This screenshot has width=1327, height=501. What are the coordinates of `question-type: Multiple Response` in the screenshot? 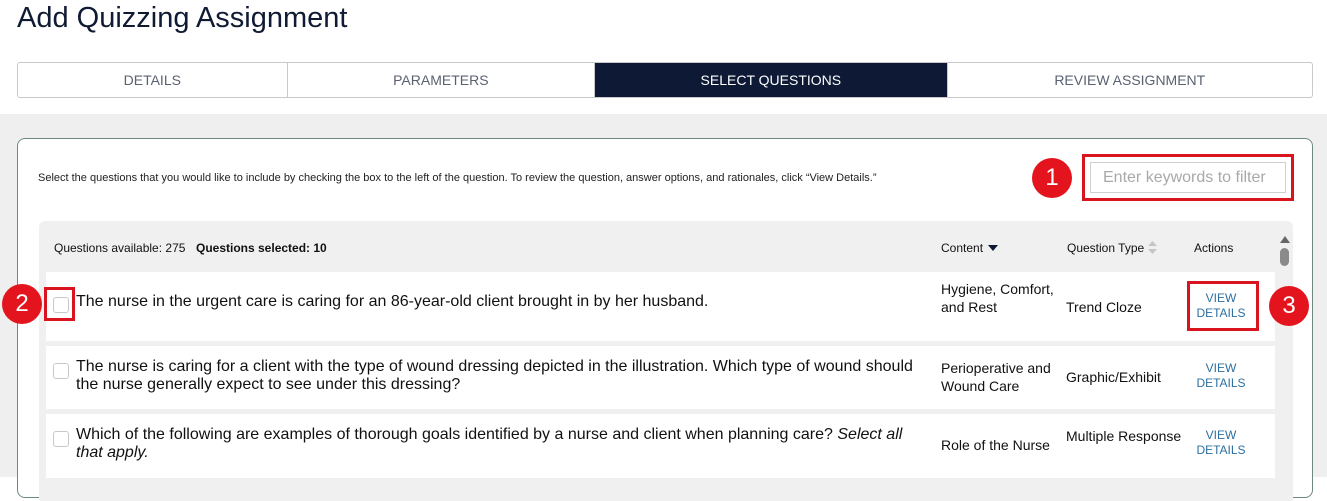 It's located at (1124, 436).